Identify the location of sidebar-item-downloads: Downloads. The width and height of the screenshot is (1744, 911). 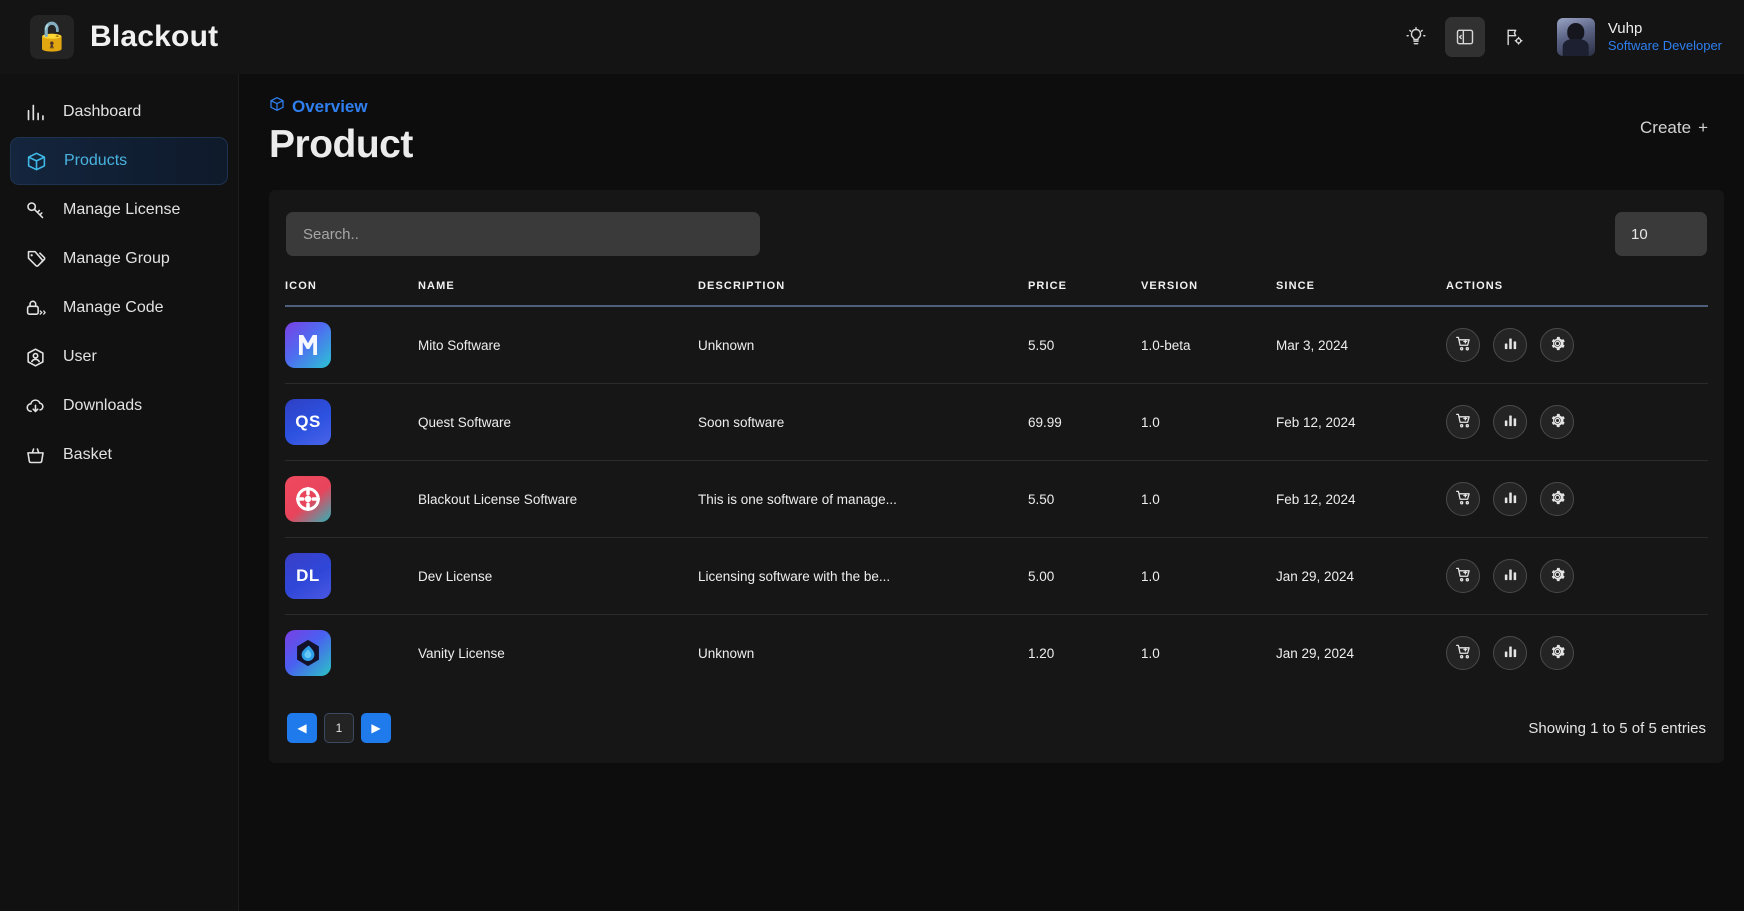
(119, 406).